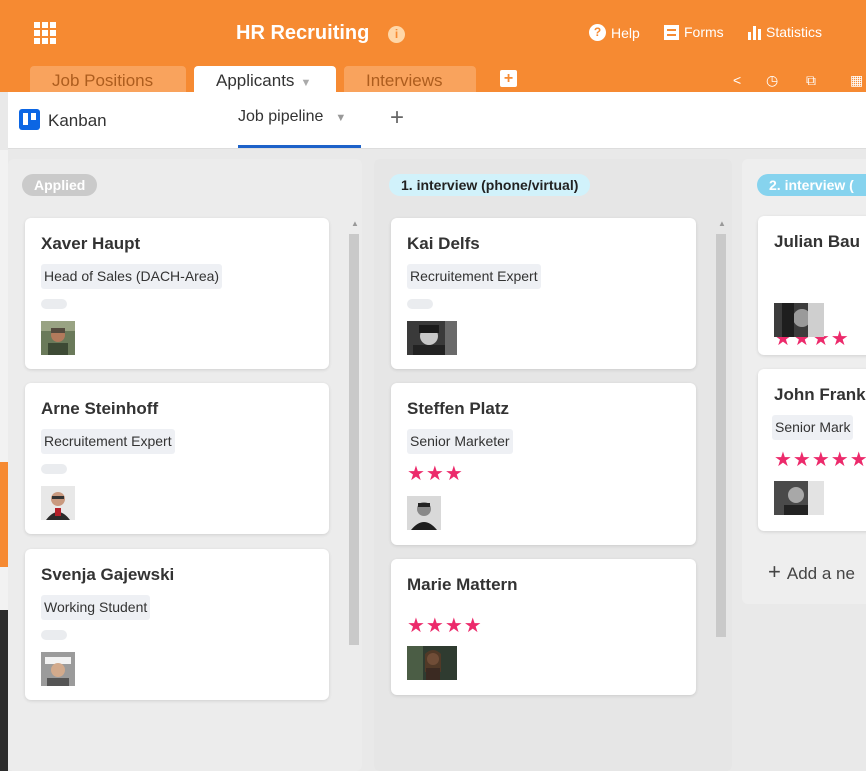 This screenshot has height=771, width=866. I want to click on info-icon: i, so click(396, 34).